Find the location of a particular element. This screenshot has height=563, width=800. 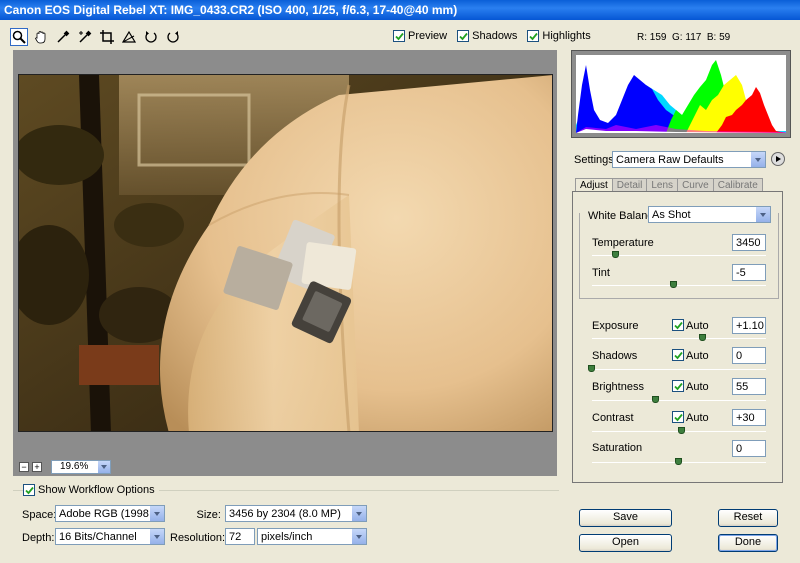

depth-select: 16 Bits/Channel is located at coordinates (110, 536).